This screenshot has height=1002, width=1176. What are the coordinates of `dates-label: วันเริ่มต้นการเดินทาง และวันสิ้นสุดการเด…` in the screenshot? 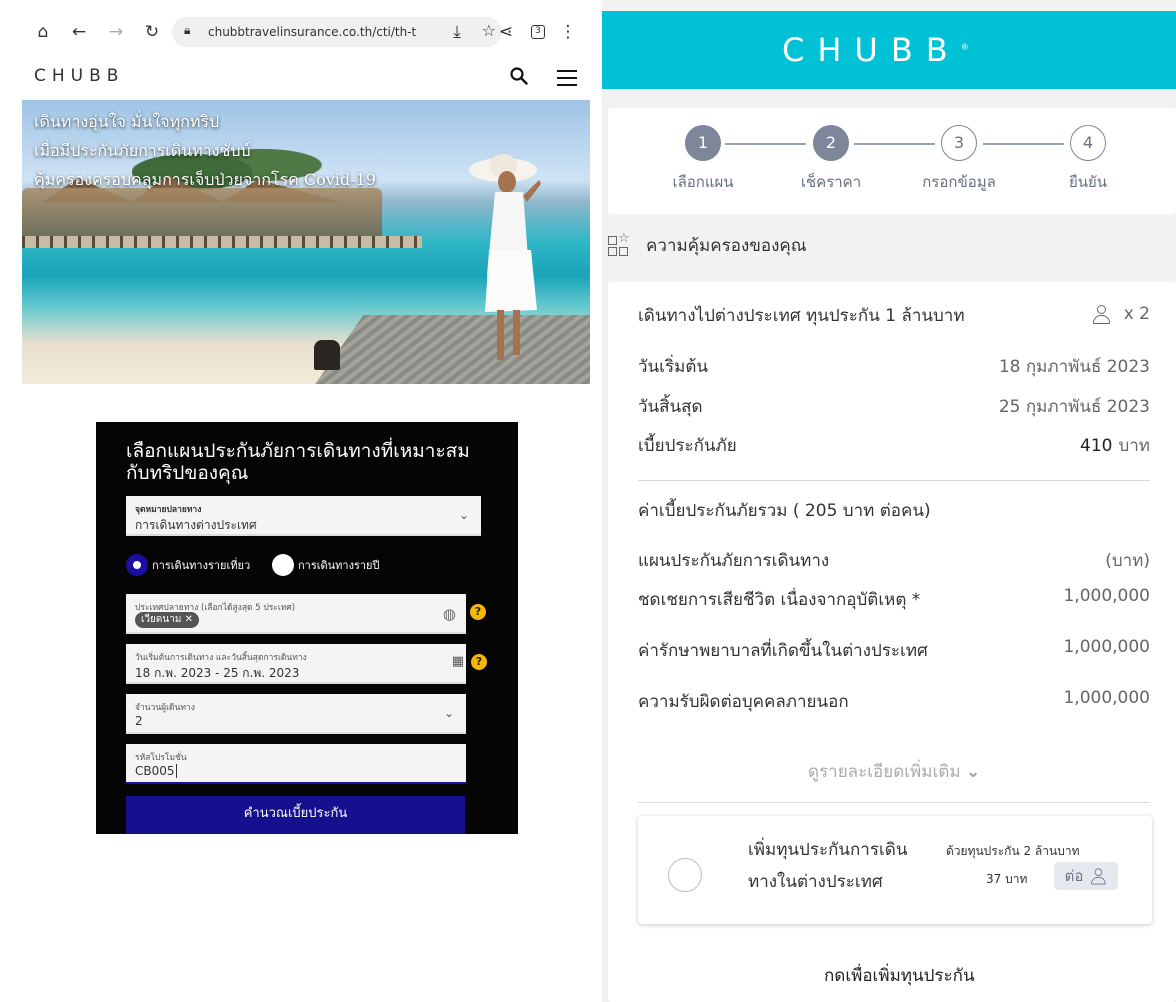 It's located at (221, 658).